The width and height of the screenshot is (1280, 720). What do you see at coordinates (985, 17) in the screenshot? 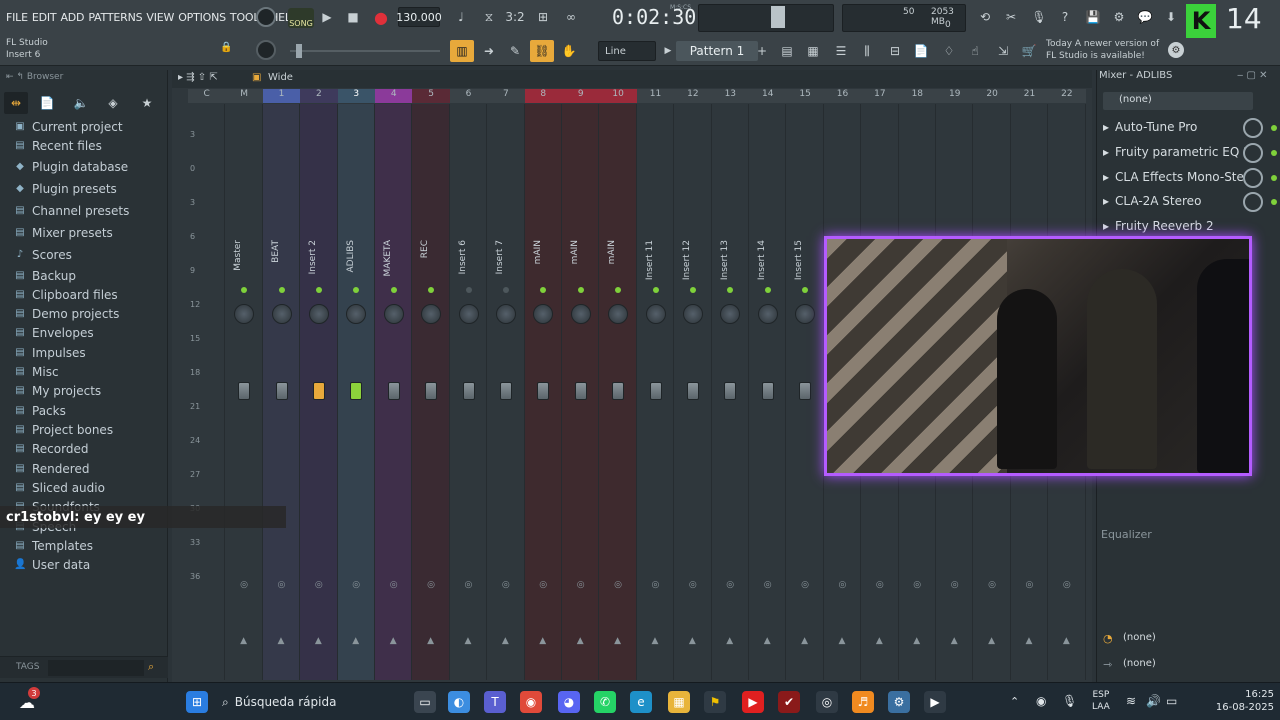
I see `undo-history-icon: ⟲` at bounding box center [985, 17].